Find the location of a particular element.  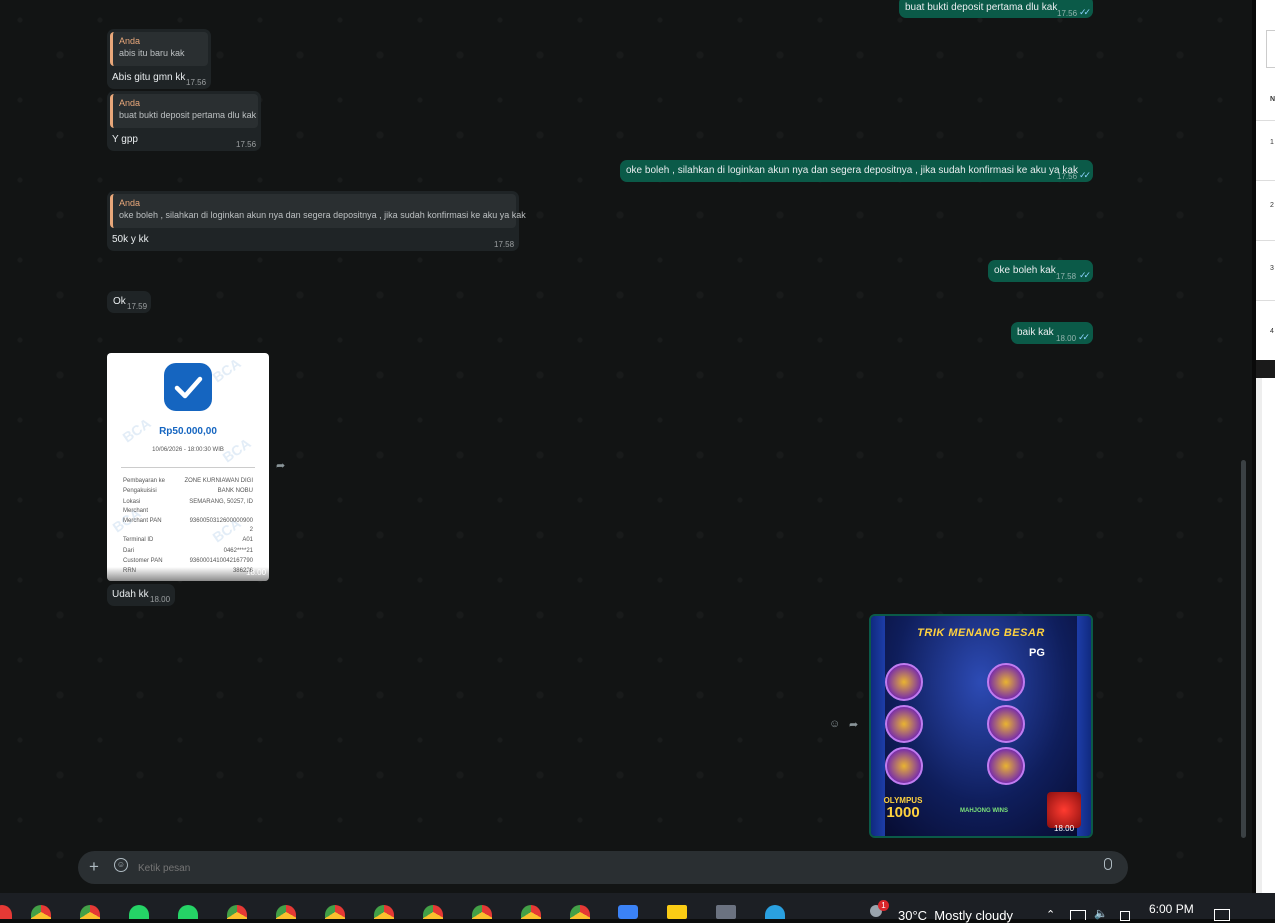

receipt-row-label: Customer PAN is located at coordinates (143, 561).